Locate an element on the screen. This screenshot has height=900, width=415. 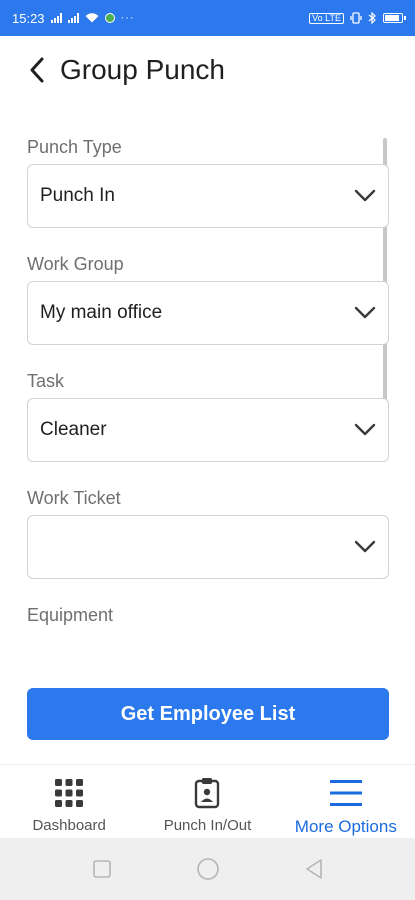
wifi-icon is located at coordinates (92, 18).